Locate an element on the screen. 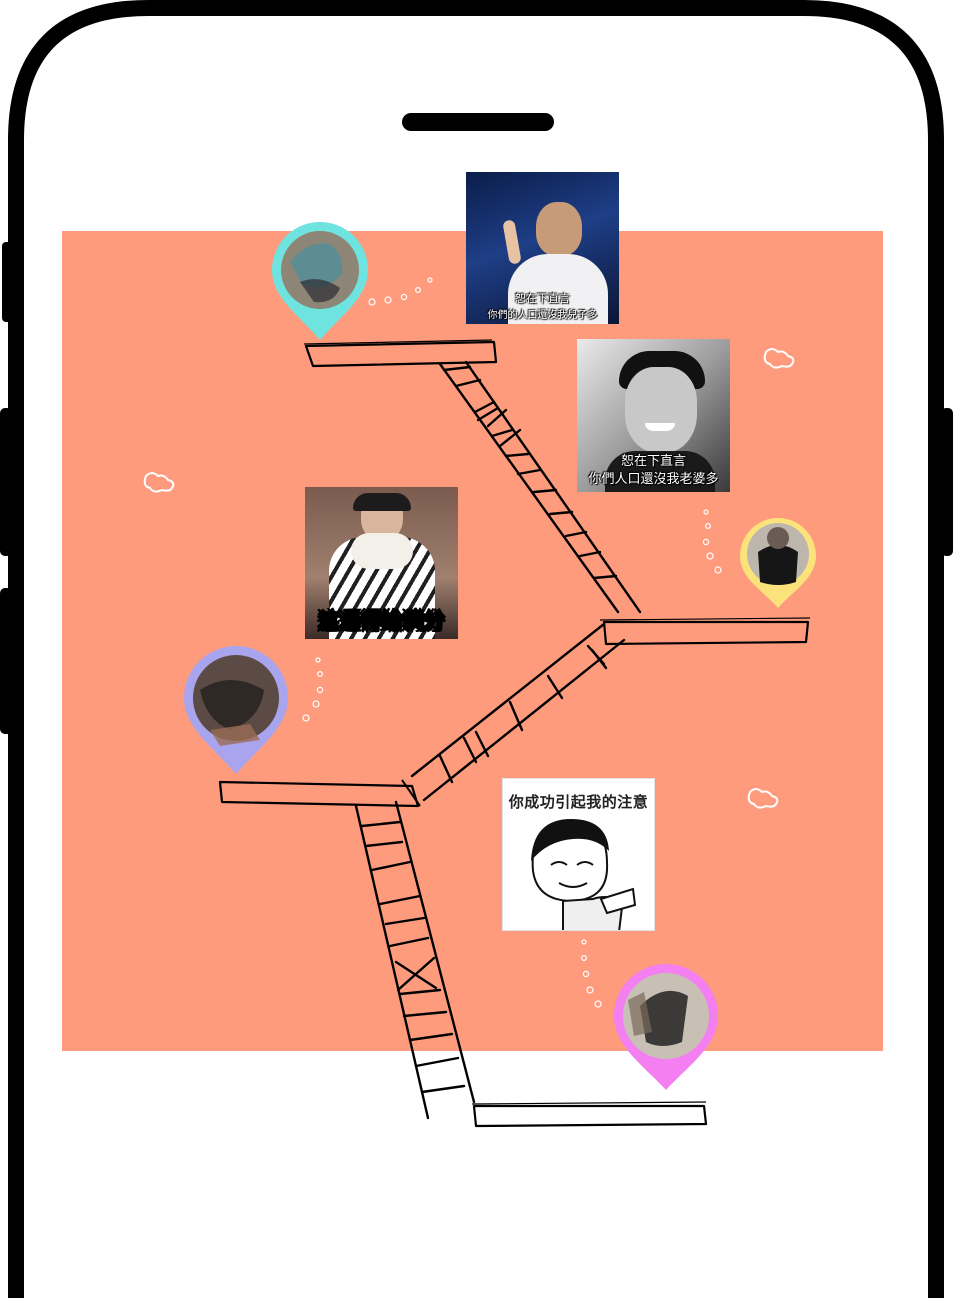 This screenshot has width=953, height=1298. platform-bottom is located at coordinates (590, 1116).